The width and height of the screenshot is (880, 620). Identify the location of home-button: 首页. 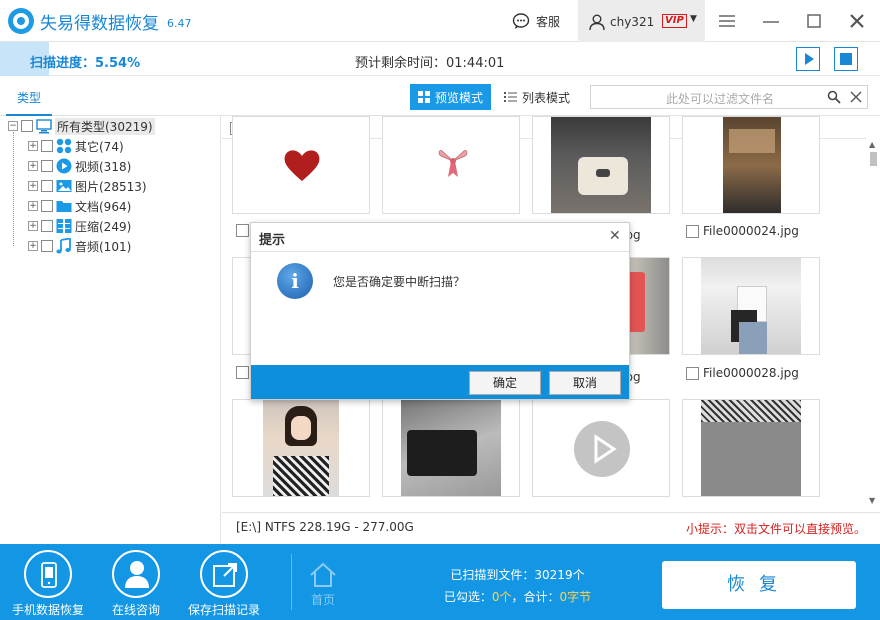
(323, 585).